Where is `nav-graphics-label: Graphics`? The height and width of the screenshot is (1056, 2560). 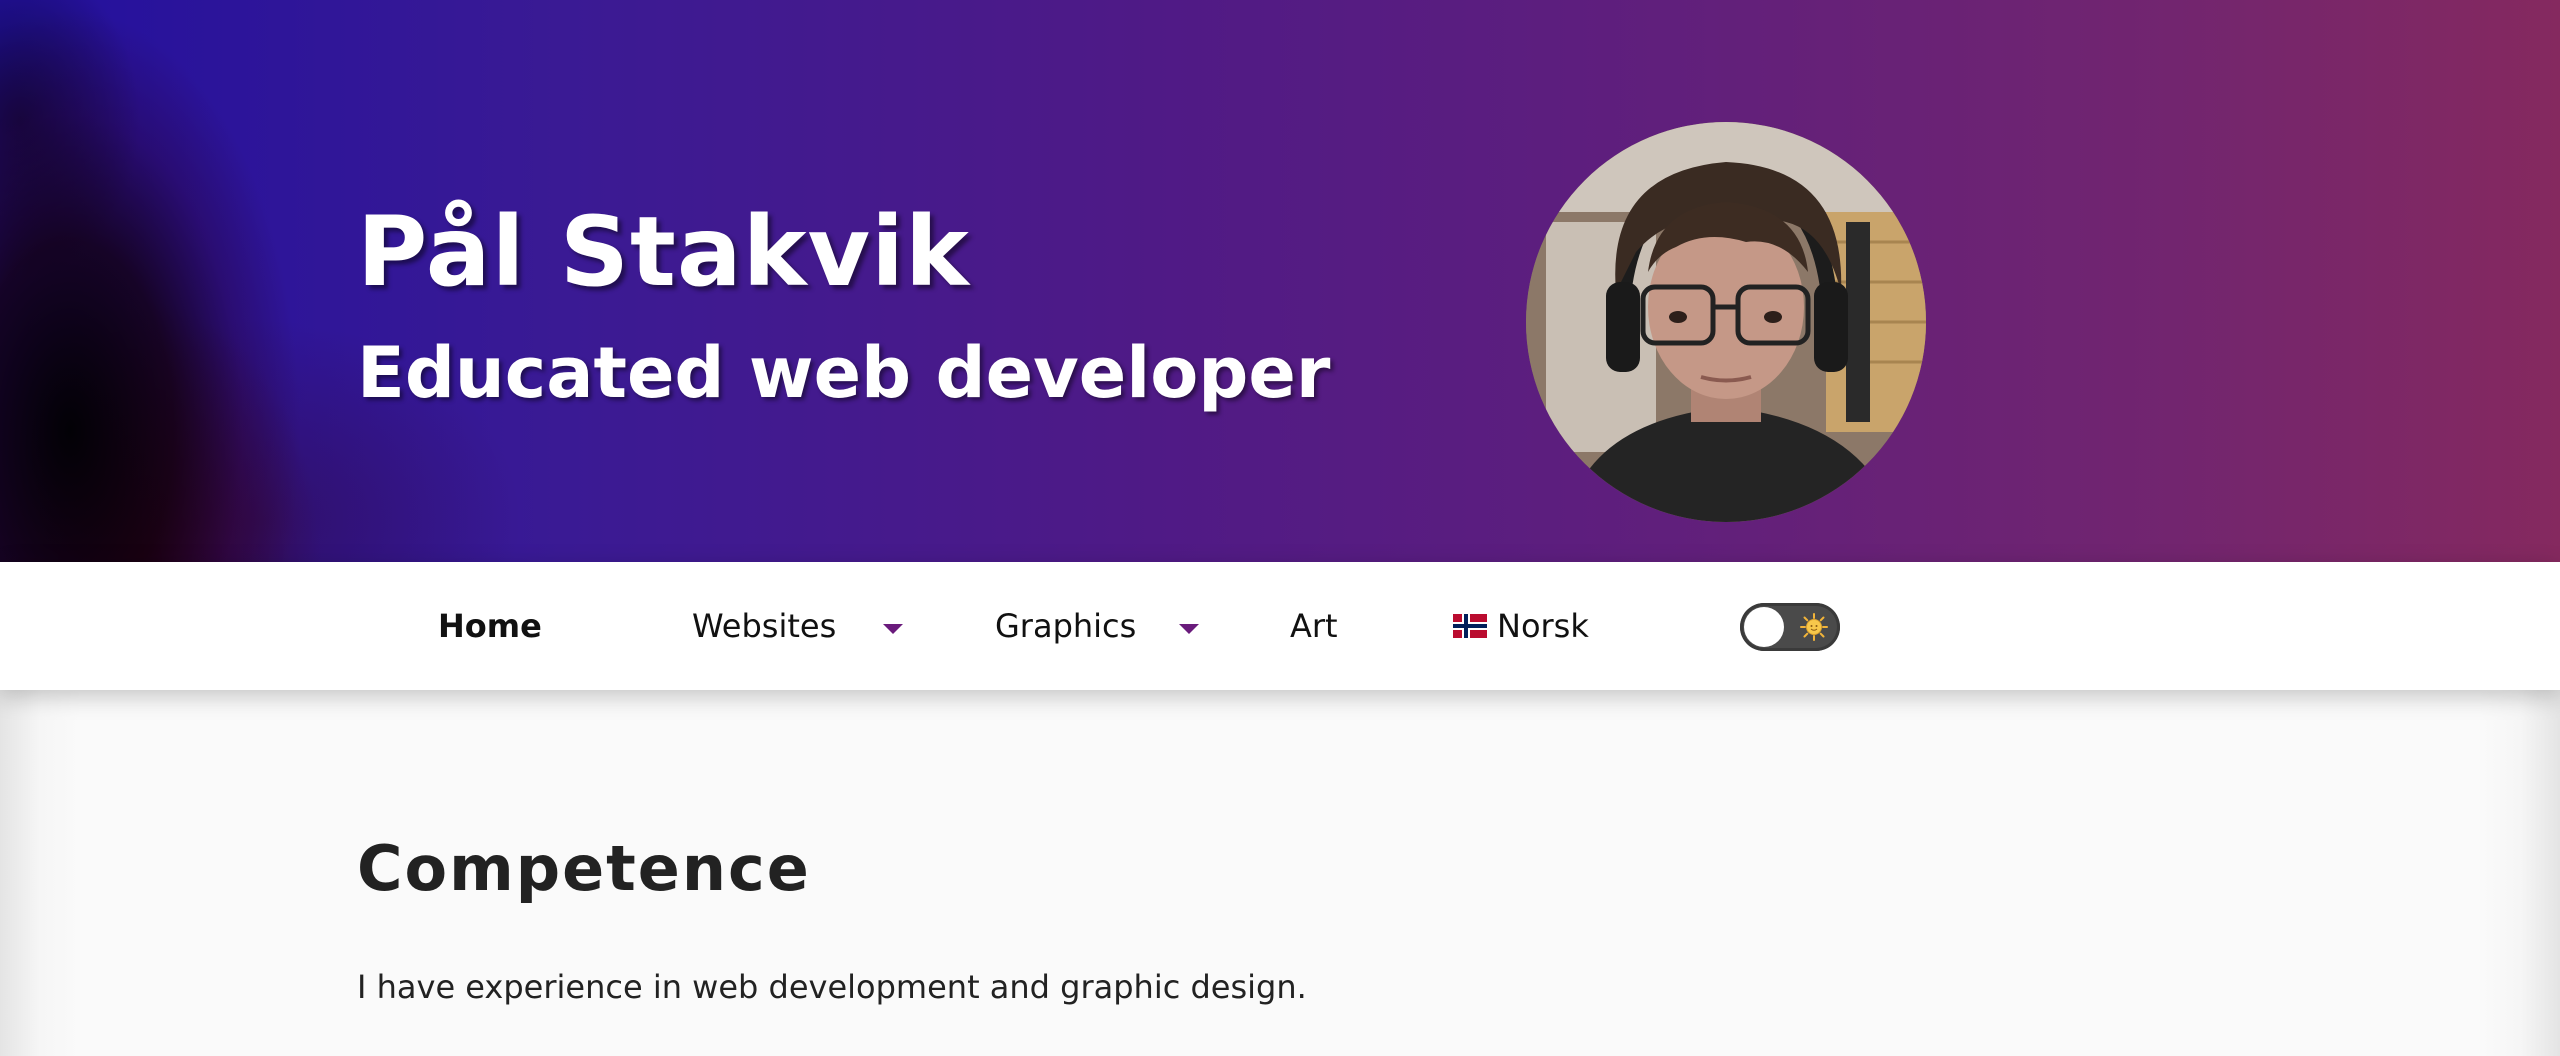 nav-graphics-label: Graphics is located at coordinates (1066, 626).